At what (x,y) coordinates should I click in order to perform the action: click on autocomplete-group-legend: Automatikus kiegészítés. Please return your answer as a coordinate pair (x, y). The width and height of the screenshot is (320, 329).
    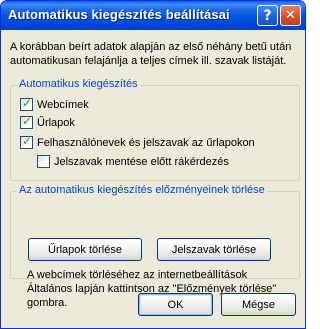
    Looking at the image, I should click on (78, 84).